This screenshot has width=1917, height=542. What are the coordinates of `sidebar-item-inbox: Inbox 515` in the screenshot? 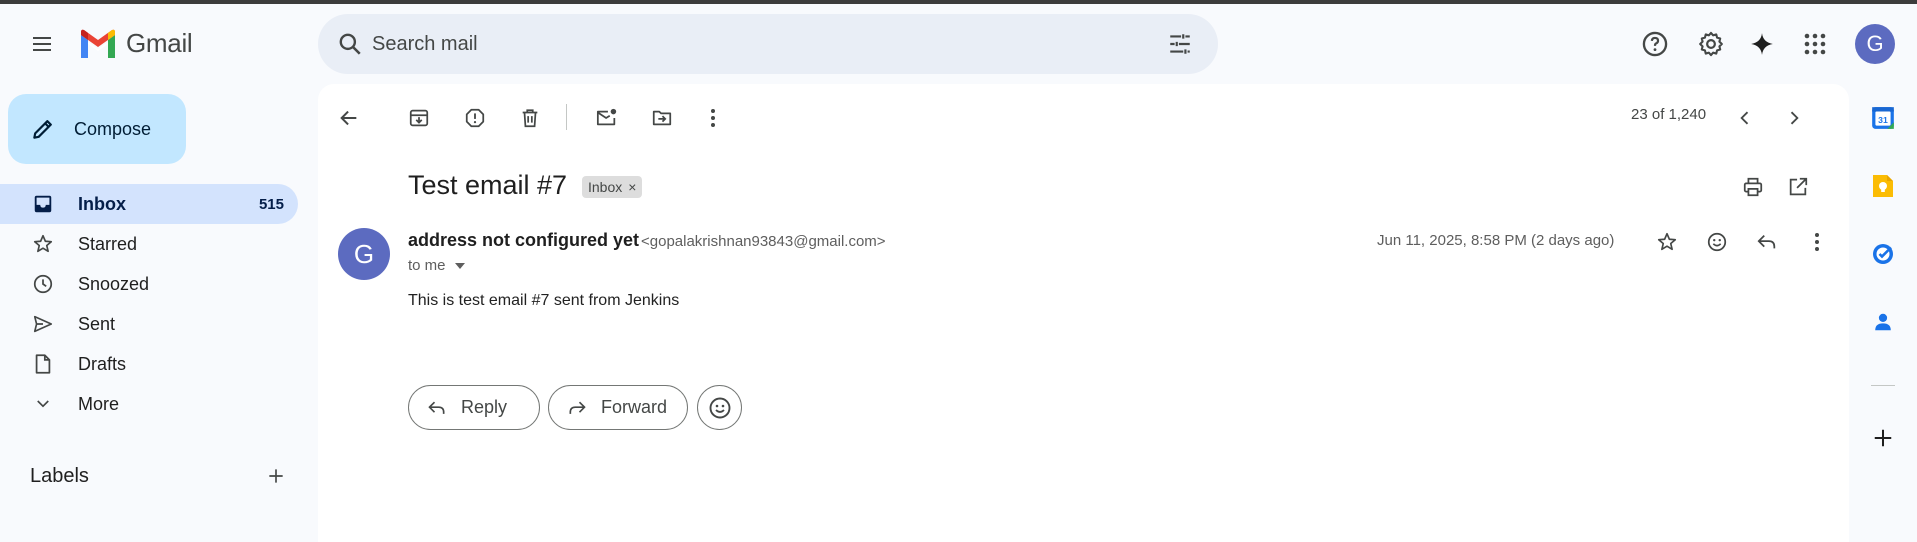 It's located at (149, 204).